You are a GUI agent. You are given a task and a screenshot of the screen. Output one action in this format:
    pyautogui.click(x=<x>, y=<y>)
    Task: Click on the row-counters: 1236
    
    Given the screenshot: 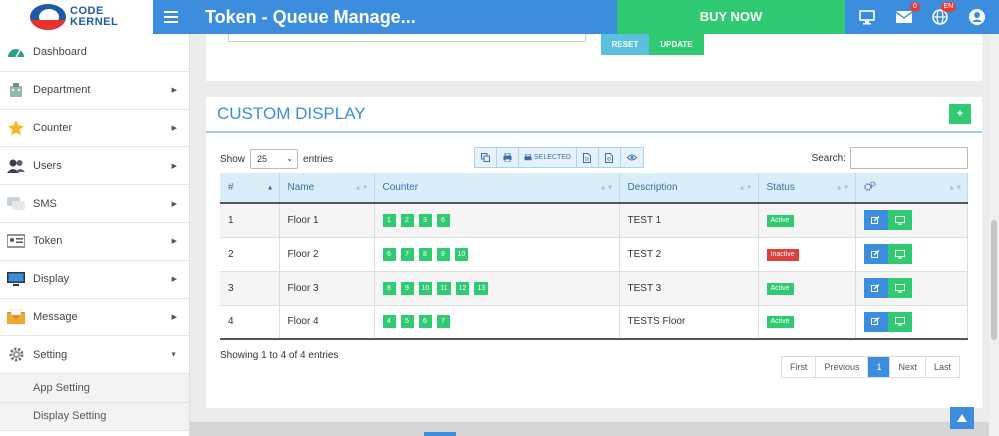 What is the action you would take?
    pyautogui.click(x=497, y=220)
    